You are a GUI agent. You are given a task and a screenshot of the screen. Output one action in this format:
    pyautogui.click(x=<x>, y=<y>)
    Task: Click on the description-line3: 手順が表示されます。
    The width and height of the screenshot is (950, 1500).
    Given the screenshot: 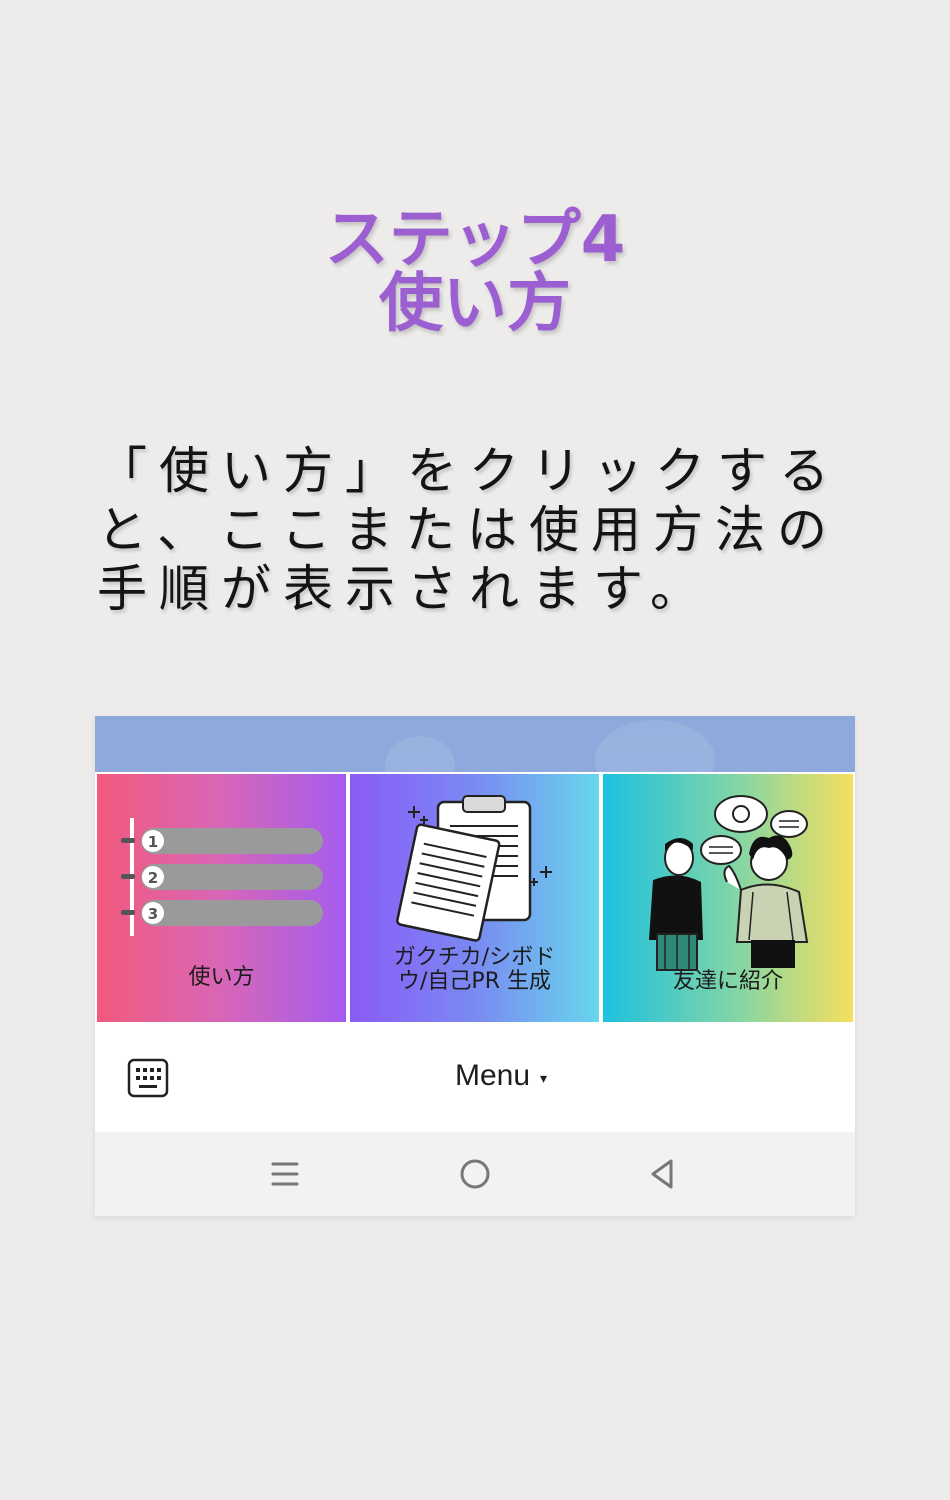 What is the action you would take?
    pyautogui.click(x=404, y=589)
    